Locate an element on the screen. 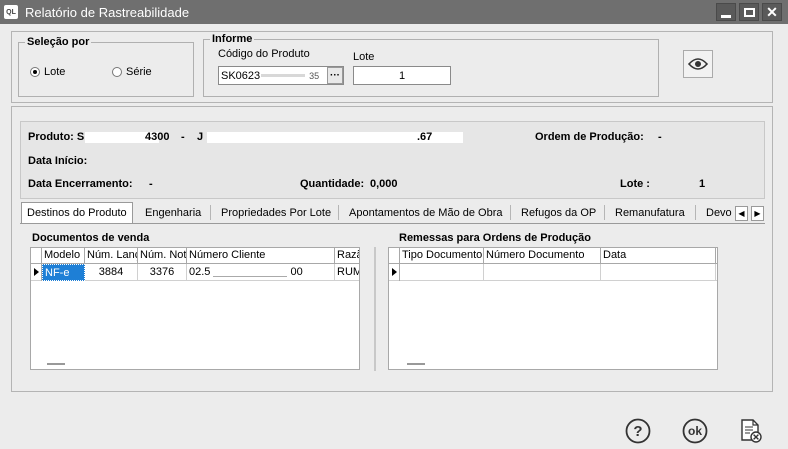 The height and width of the screenshot is (449, 788). tab-label: Apontamentos de Mão de Obra is located at coordinates (426, 212).